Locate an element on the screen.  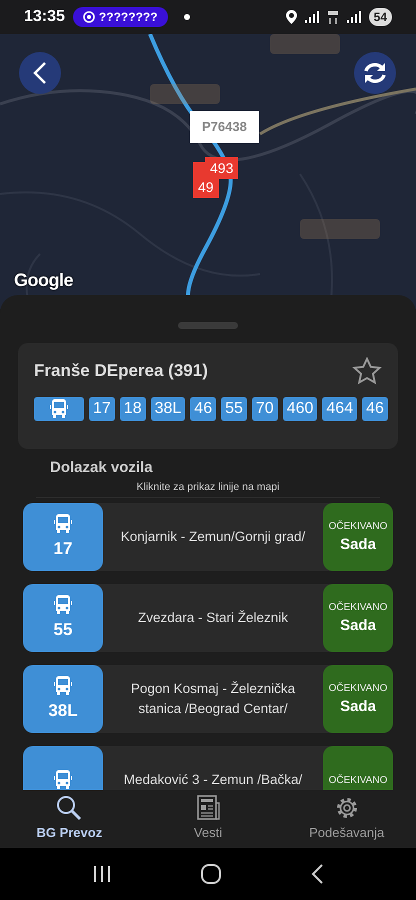
home-icon is located at coordinates (211, 874).